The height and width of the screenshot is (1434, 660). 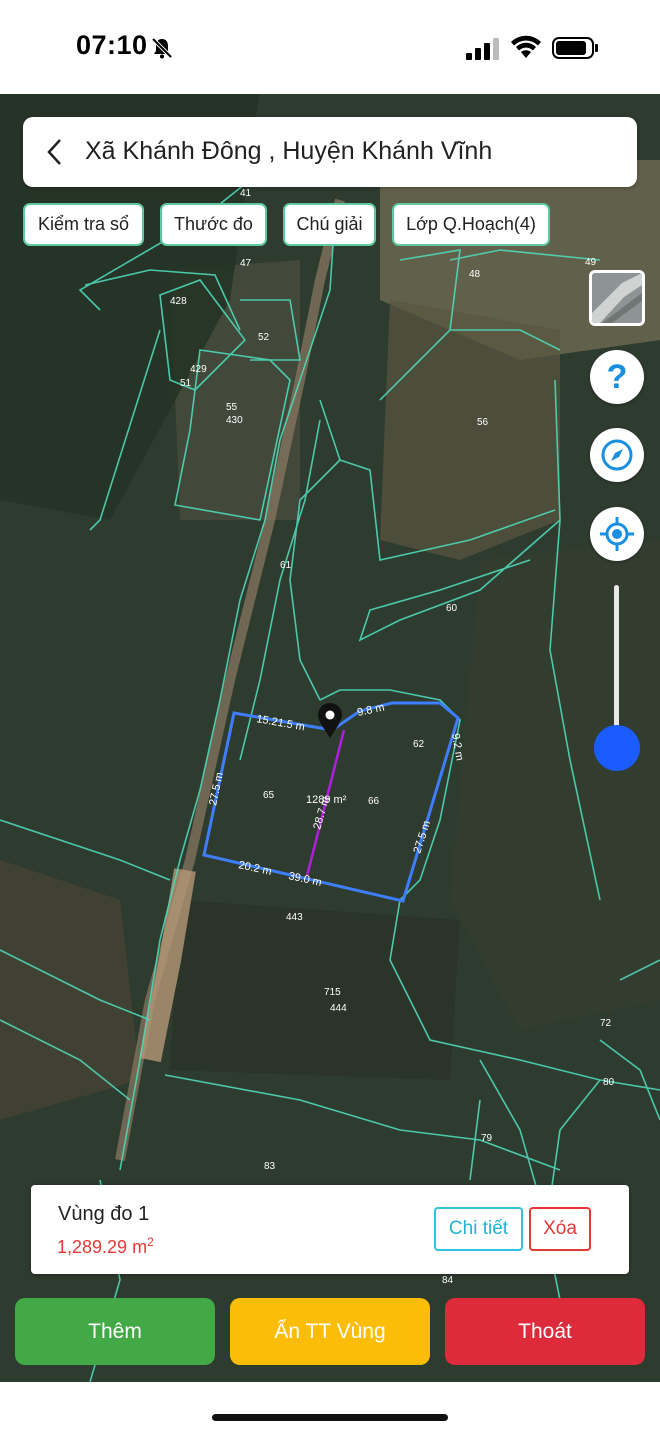 I want to click on battery-icon, so click(x=575, y=48).